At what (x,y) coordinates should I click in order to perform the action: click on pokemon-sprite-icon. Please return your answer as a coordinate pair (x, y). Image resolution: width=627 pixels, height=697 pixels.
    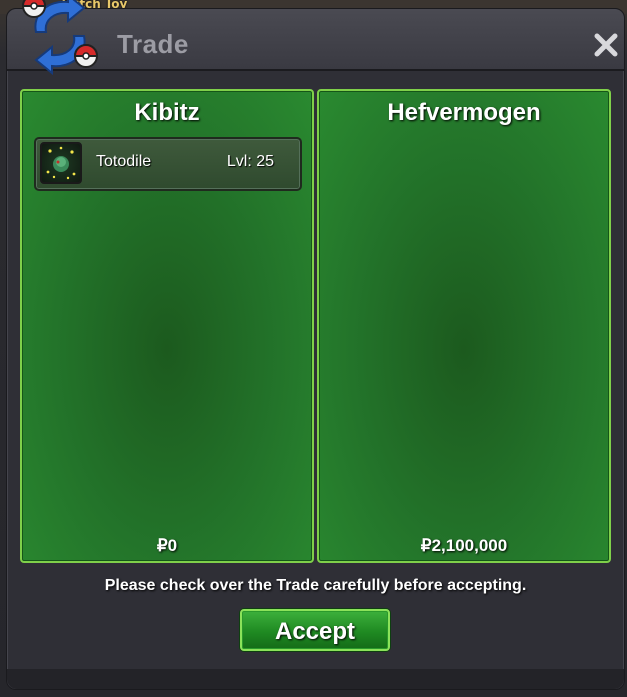
    Looking at the image, I should click on (61, 163).